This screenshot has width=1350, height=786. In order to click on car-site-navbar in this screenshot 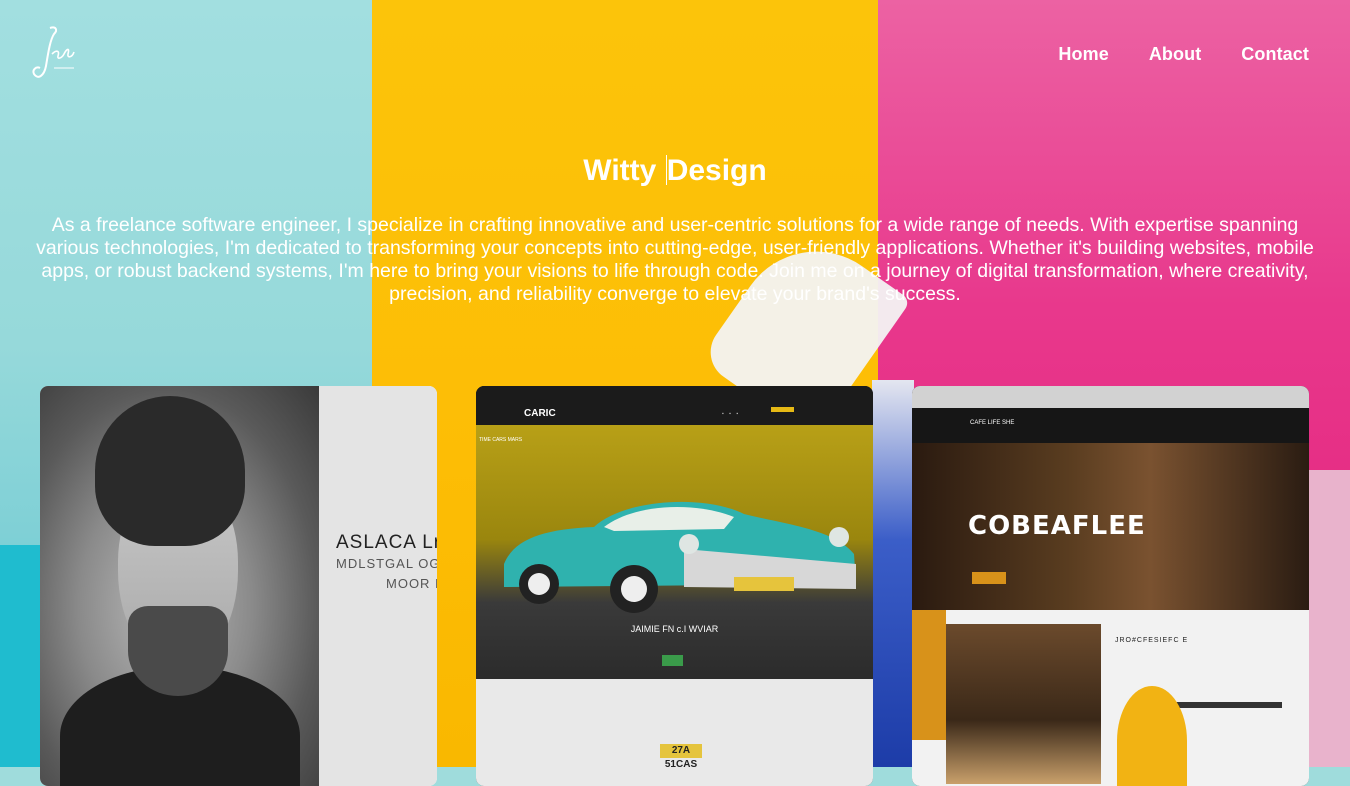, I will do `click(674, 405)`.